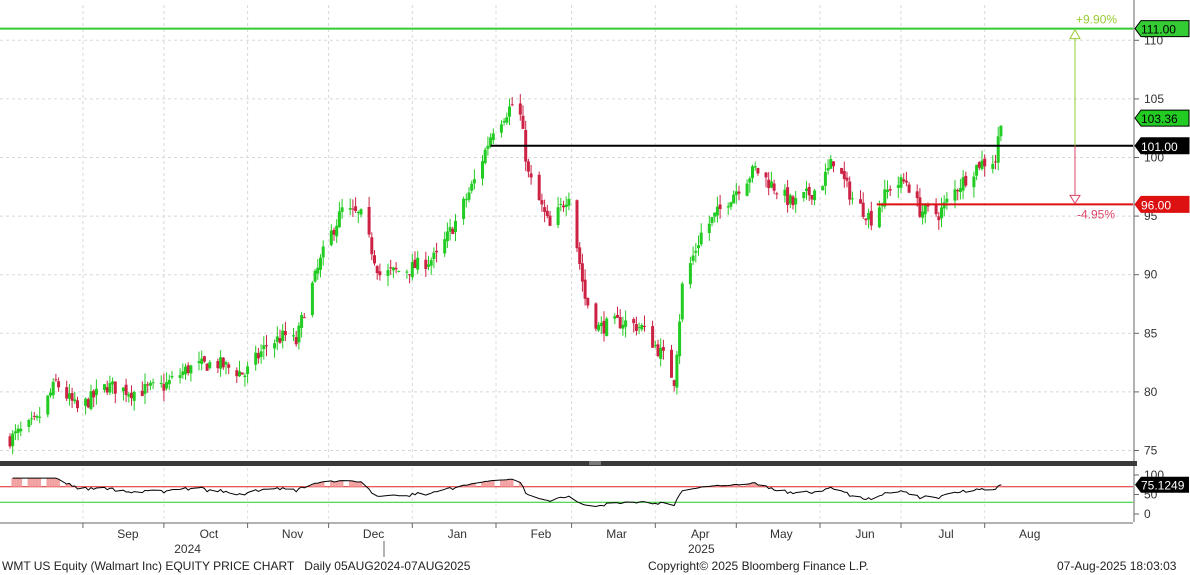  What do you see at coordinates (292, 534) in the screenshot?
I see `month-label: Nov` at bounding box center [292, 534].